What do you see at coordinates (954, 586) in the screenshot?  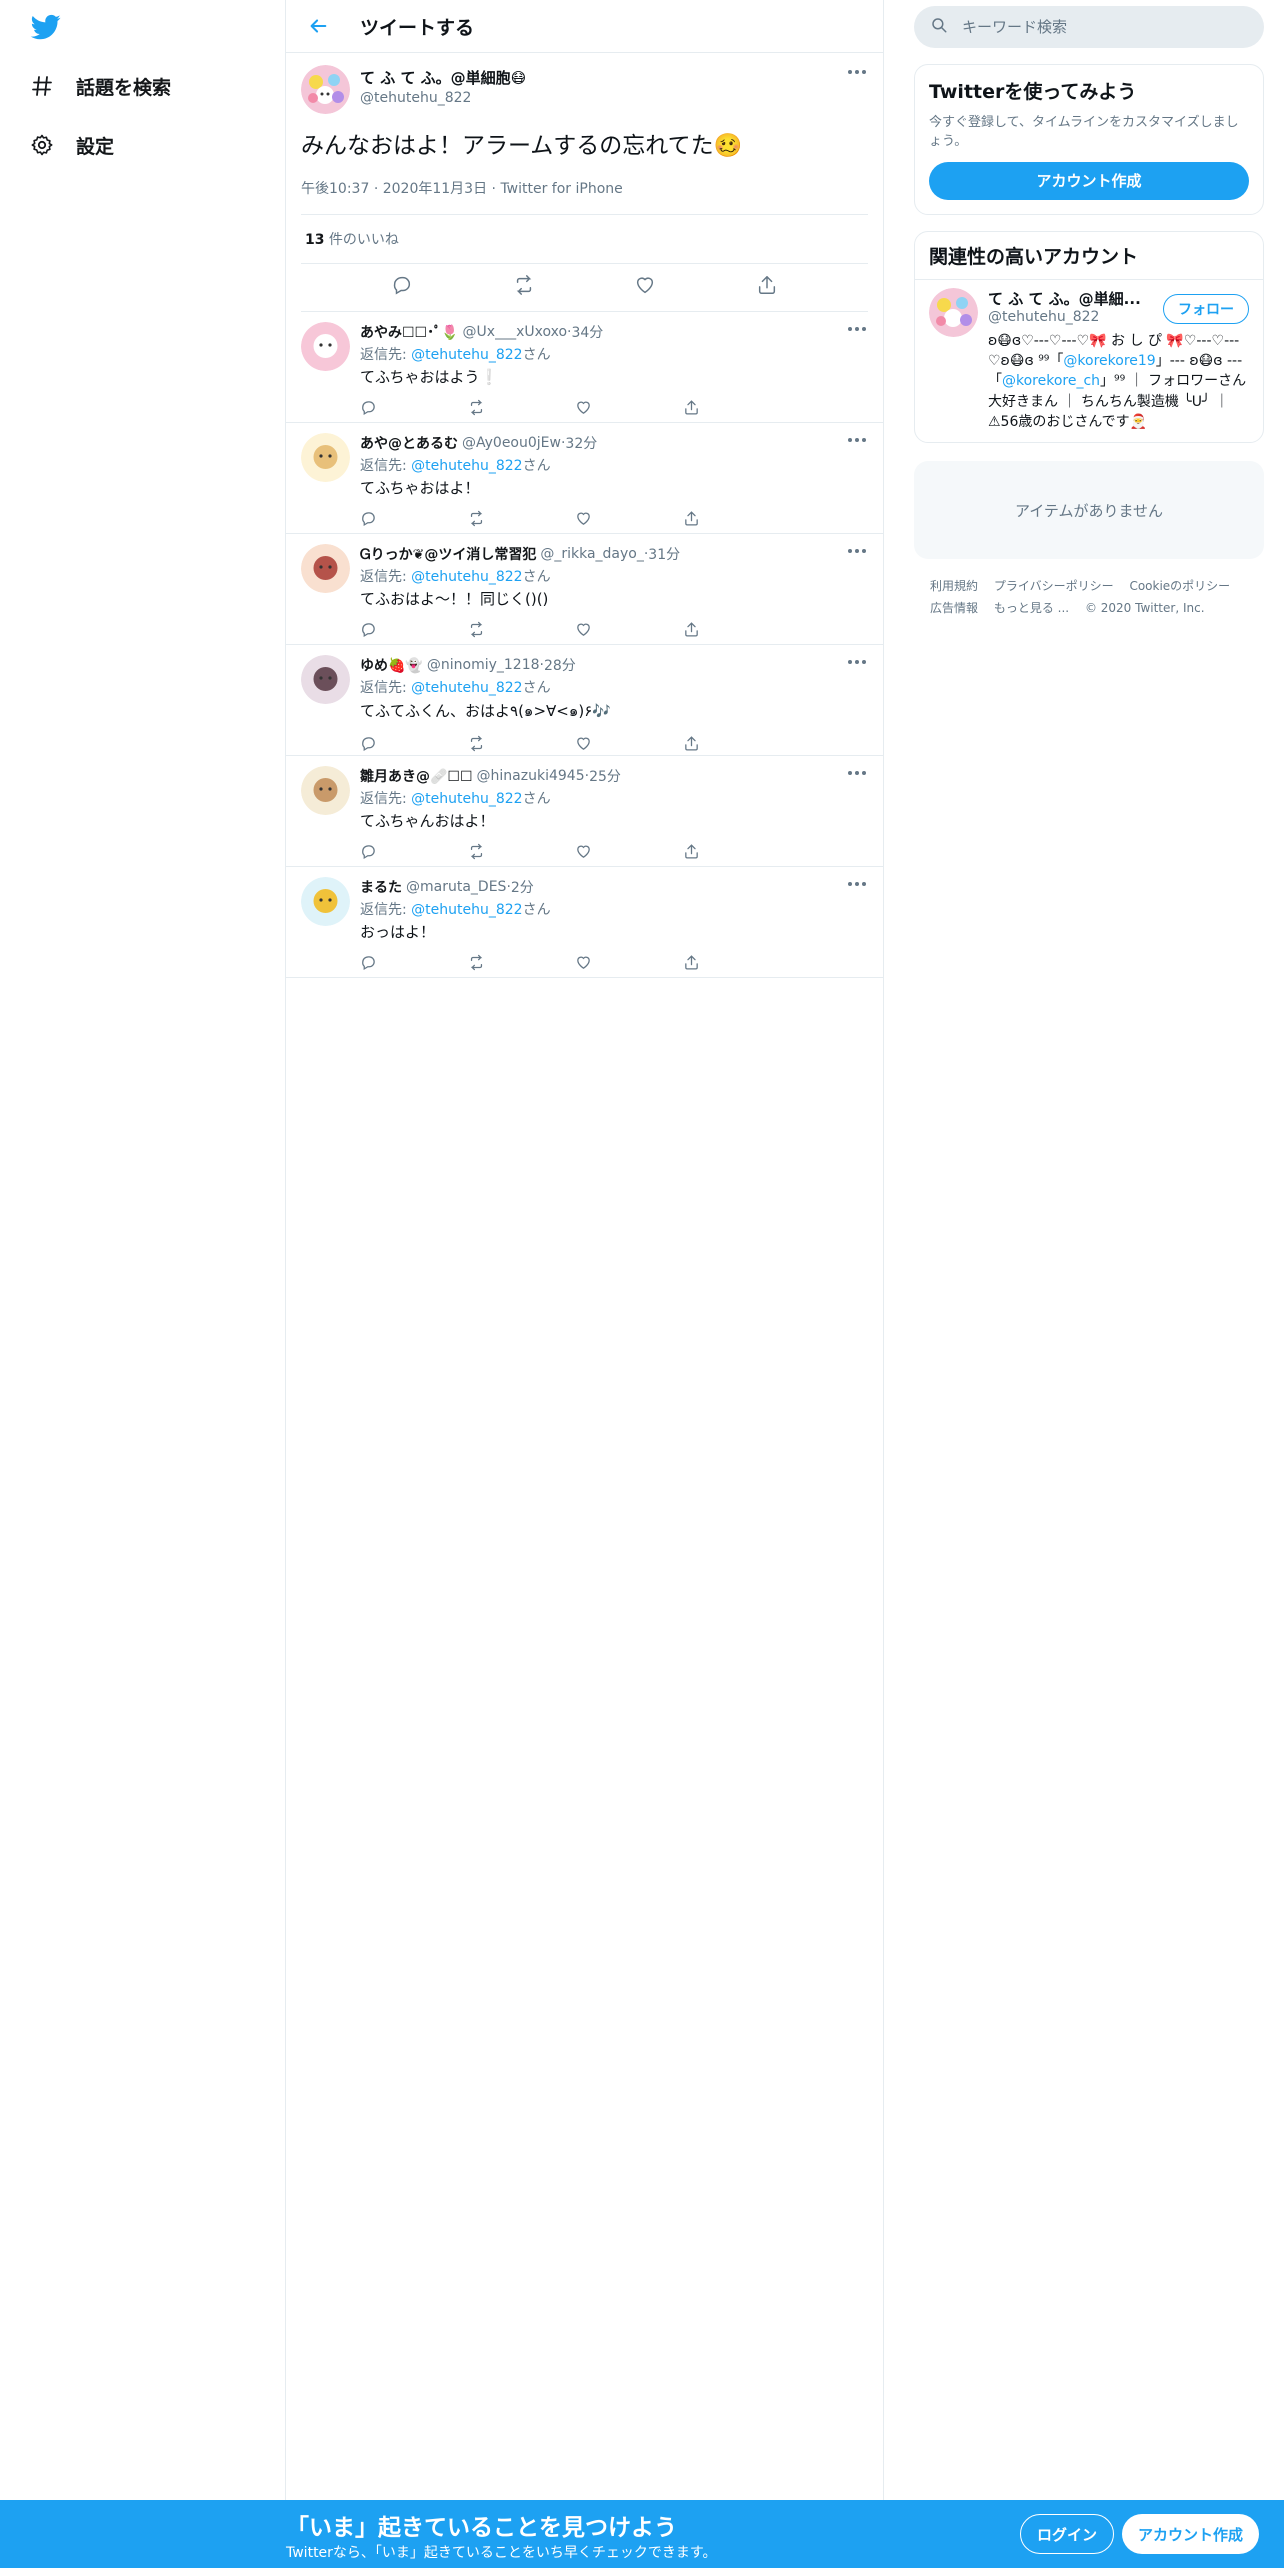 I see `footer-link-terms: 利用規約` at bounding box center [954, 586].